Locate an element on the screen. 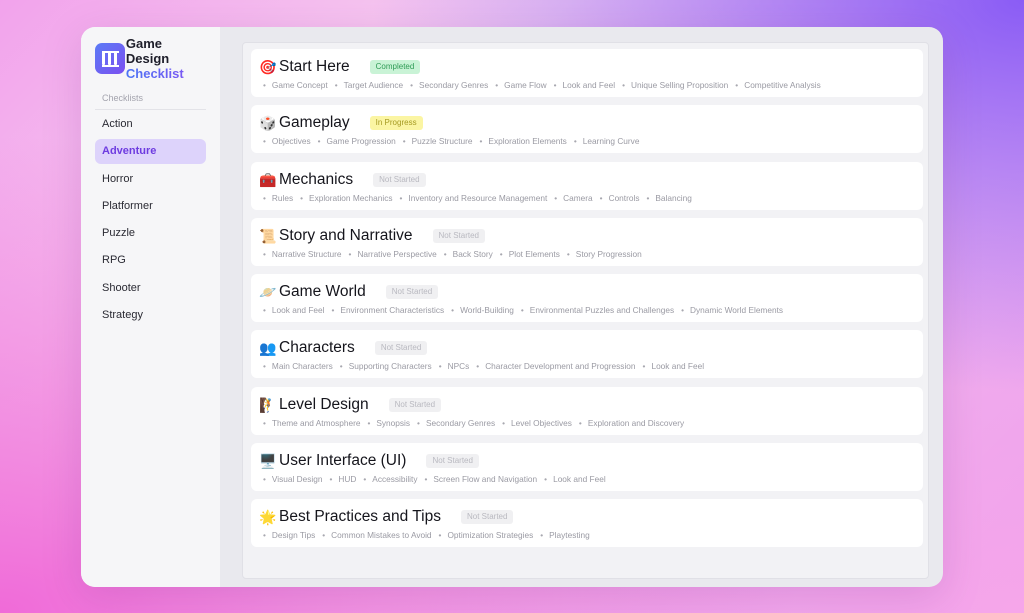 Image resolution: width=1024 pixels, height=613 pixels. topic-item: Learning Curve is located at coordinates (607, 142).